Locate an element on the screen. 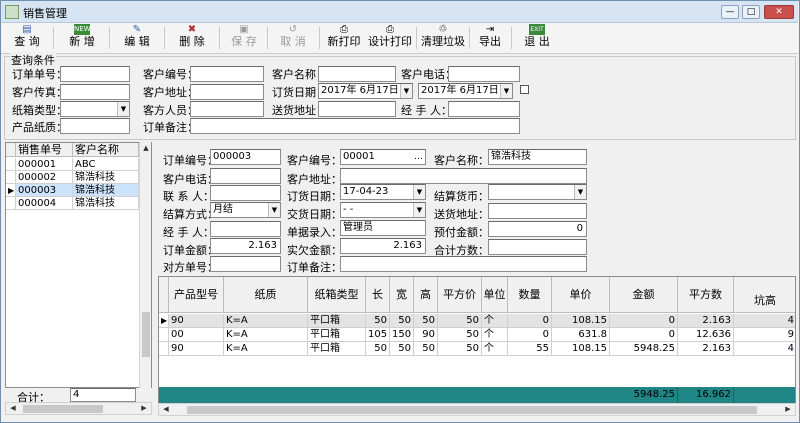  grid-horizontal-scrollbar: ◀ ▶ is located at coordinates (477, 409).